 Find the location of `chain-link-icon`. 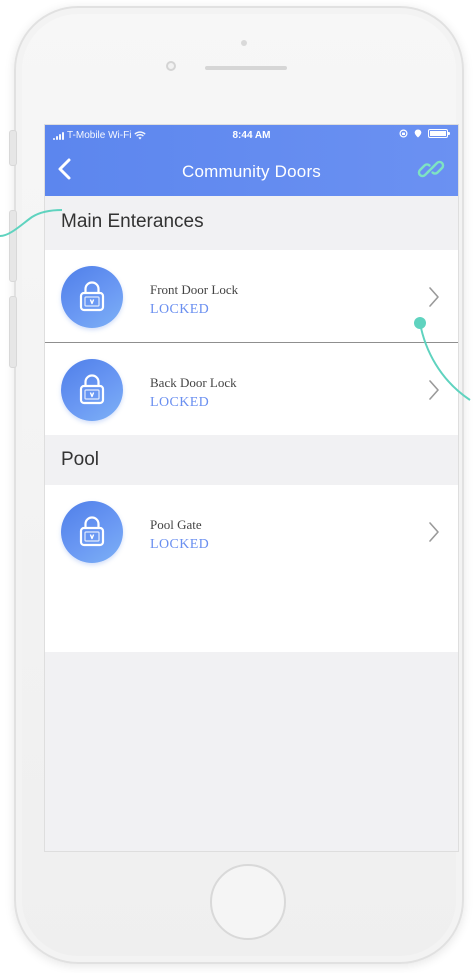

chain-link-icon is located at coordinates (431, 169).